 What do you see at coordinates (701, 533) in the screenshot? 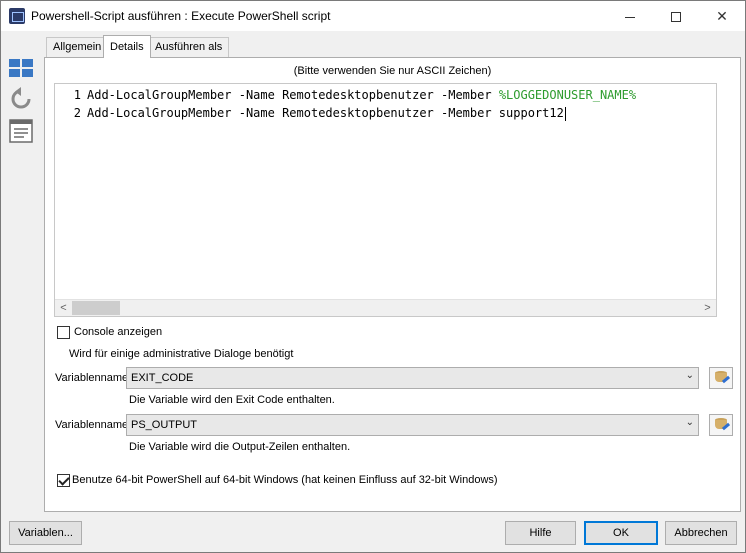
I see `cancel-button: Abbrechen` at bounding box center [701, 533].